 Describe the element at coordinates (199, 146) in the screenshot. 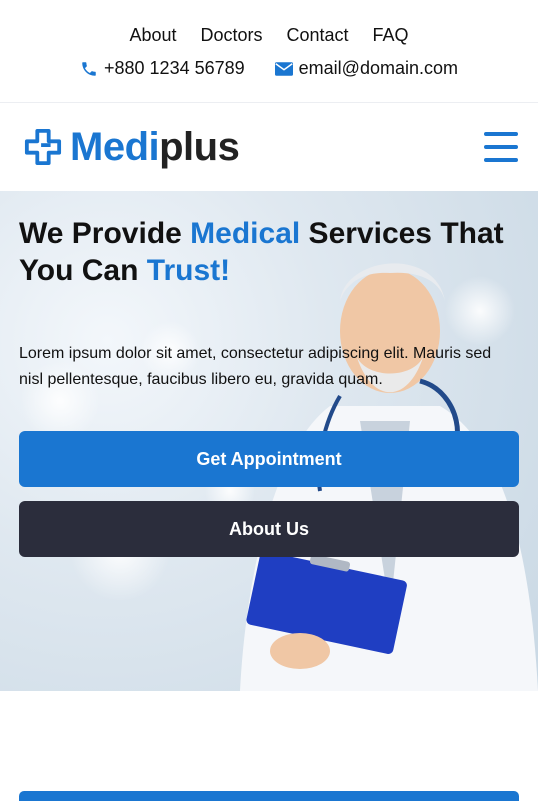

I see `logo-part-plus: plus` at that location.